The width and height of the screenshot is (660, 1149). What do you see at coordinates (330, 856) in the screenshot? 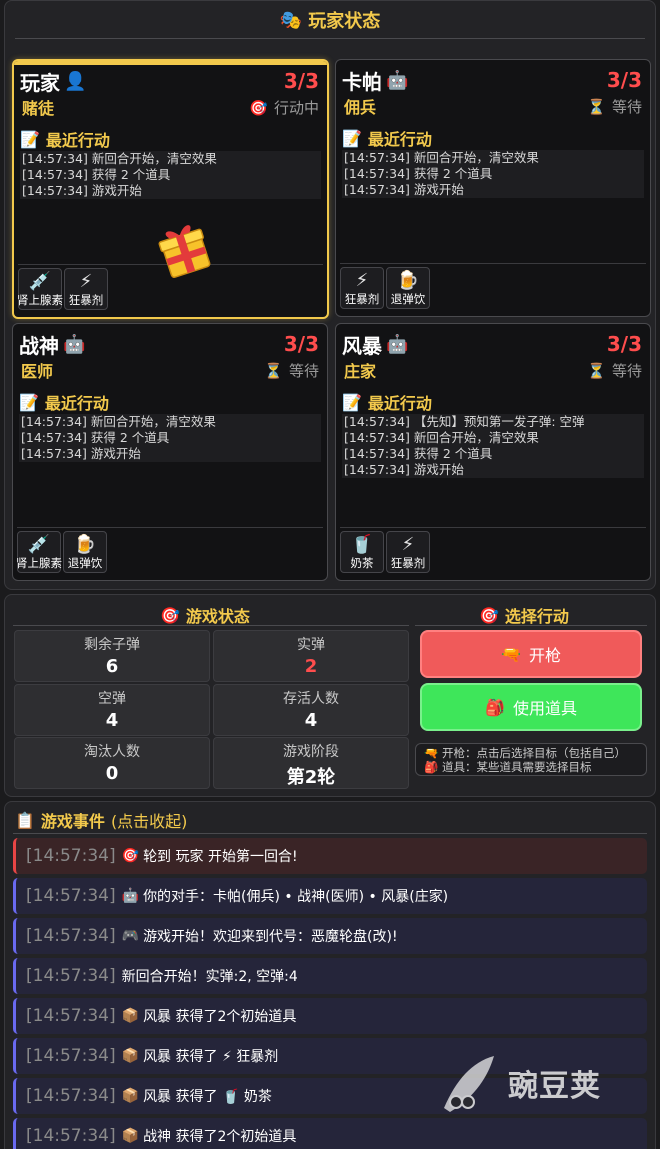
I see `event-item: [14:57:34] 🎯 轮到 玩家 开始第一回合!` at bounding box center [330, 856].